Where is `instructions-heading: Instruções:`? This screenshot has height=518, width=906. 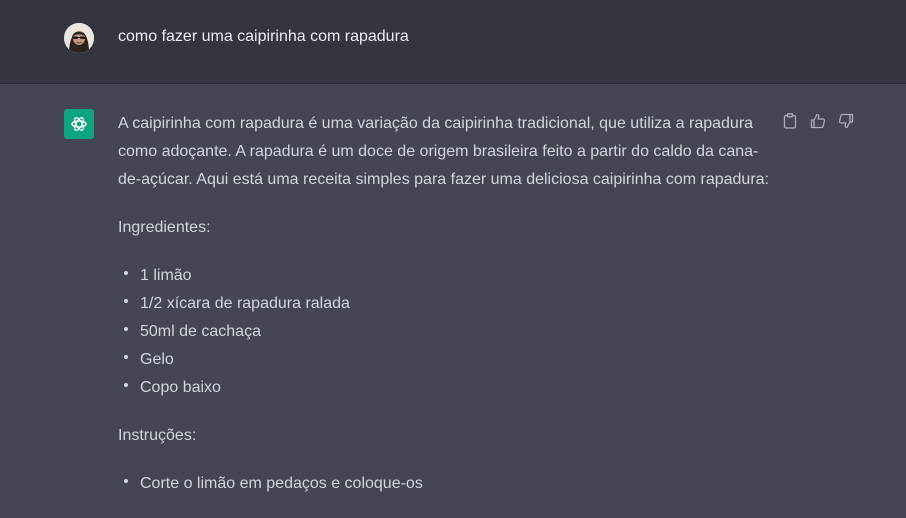
instructions-heading: Instruções: is located at coordinates (157, 435).